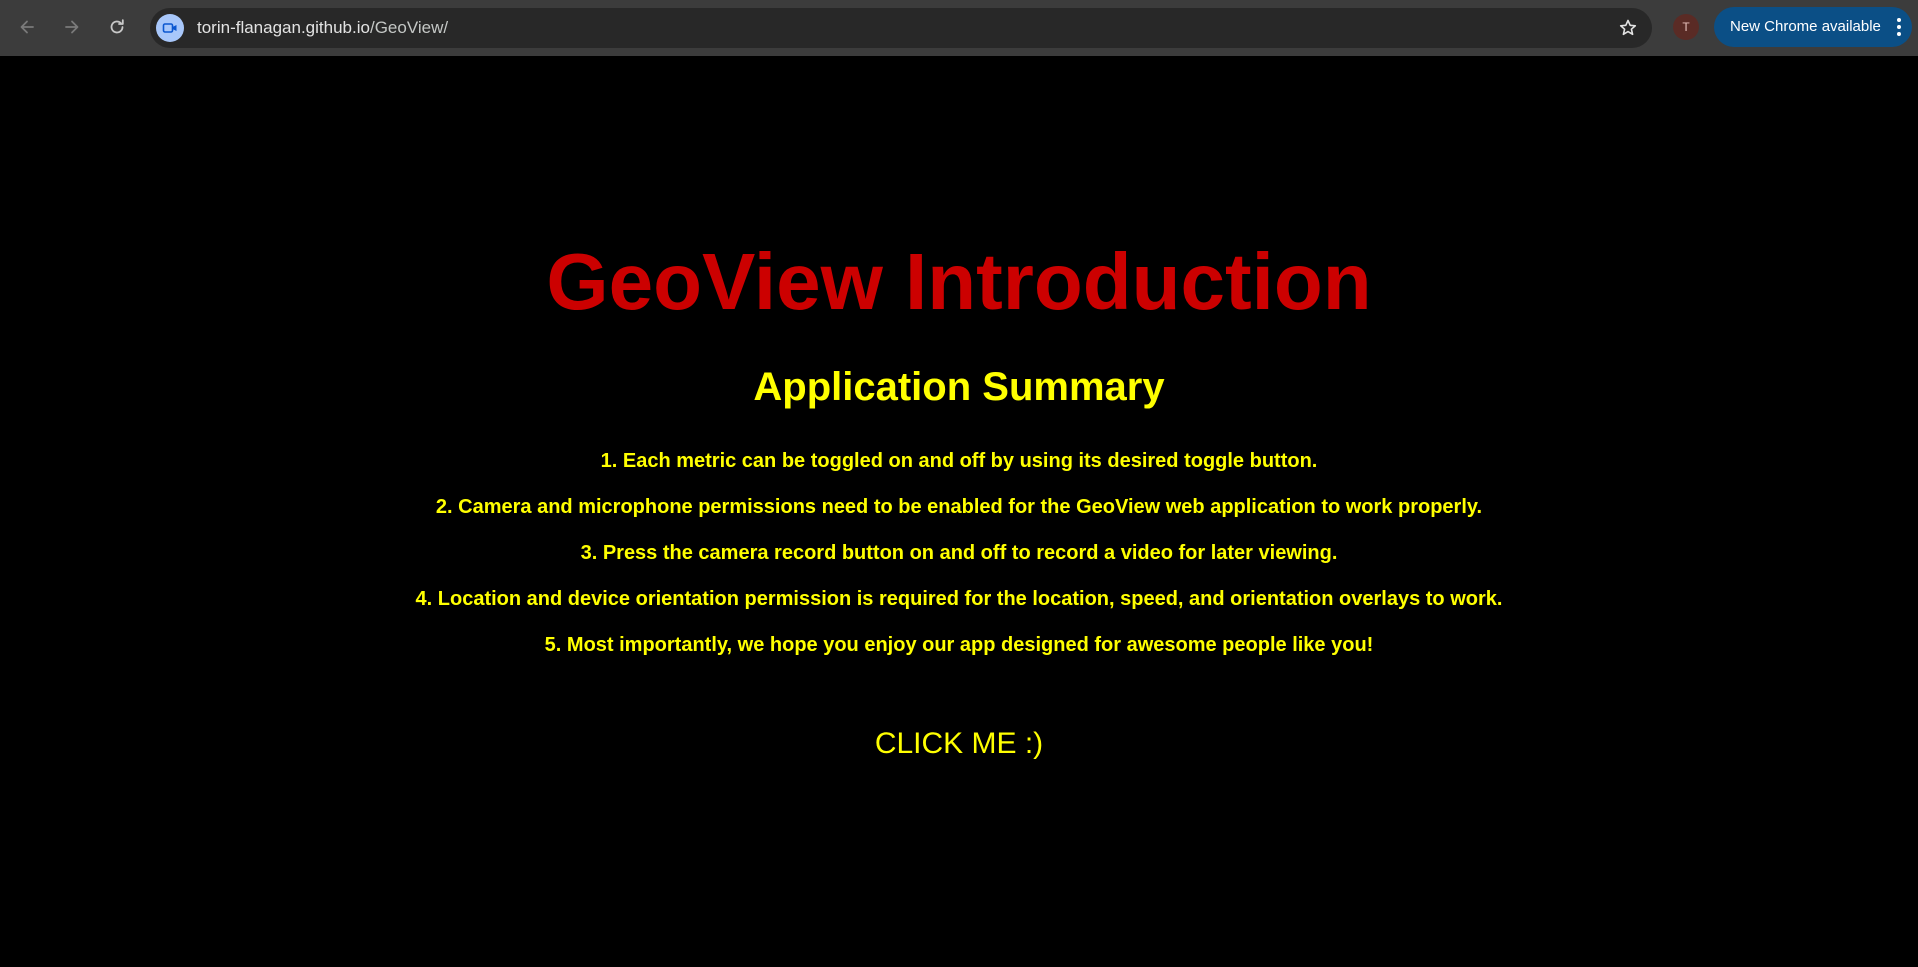 This screenshot has width=1918, height=967. I want to click on update-chip-label: New Chrome available, so click(1805, 26).